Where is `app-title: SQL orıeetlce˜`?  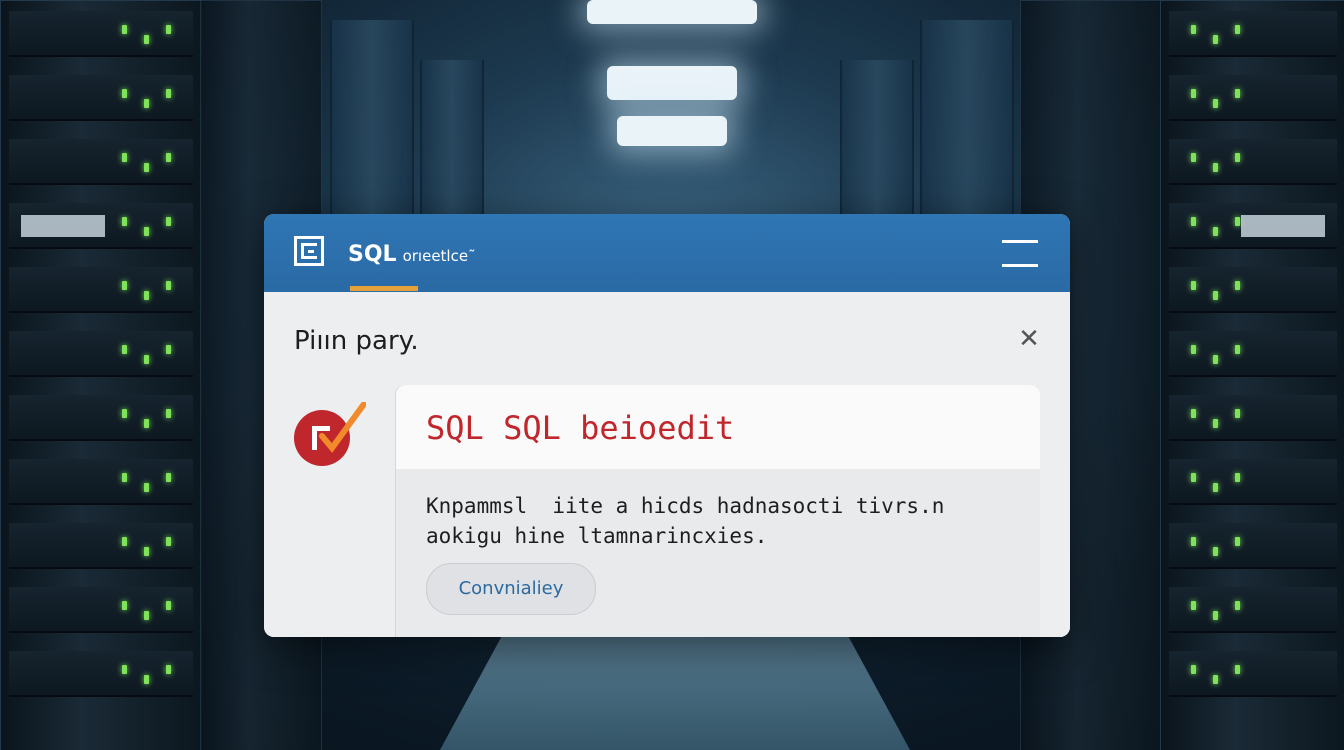 app-title: SQL orıeetlce˜ is located at coordinates (412, 254).